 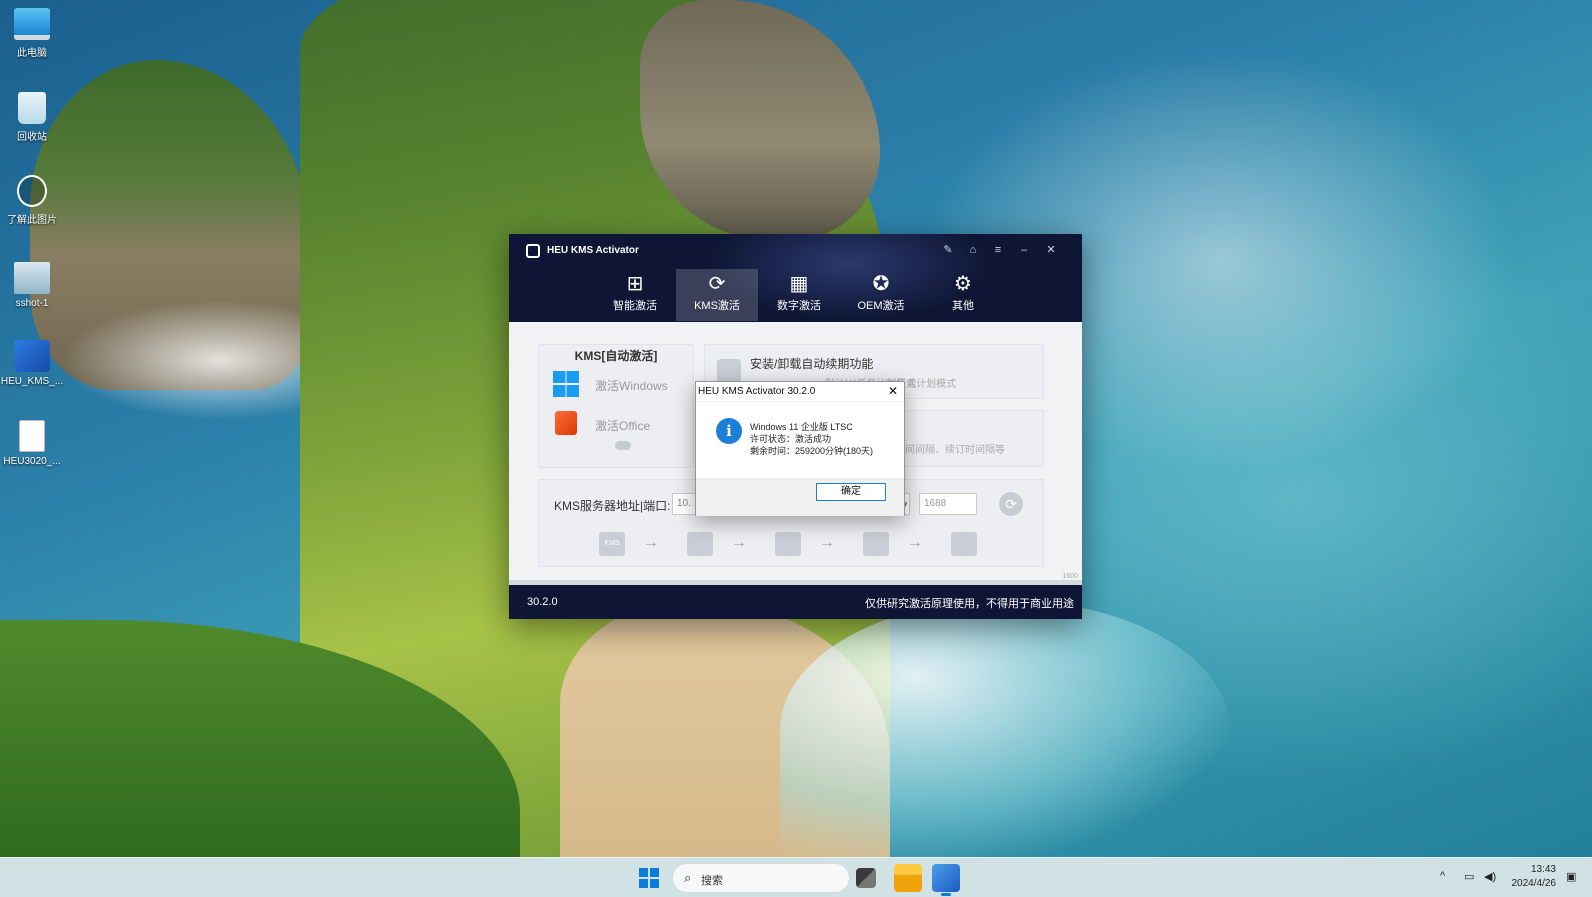 What do you see at coordinates (866, 878) in the screenshot?
I see `task-view-icon` at bounding box center [866, 878].